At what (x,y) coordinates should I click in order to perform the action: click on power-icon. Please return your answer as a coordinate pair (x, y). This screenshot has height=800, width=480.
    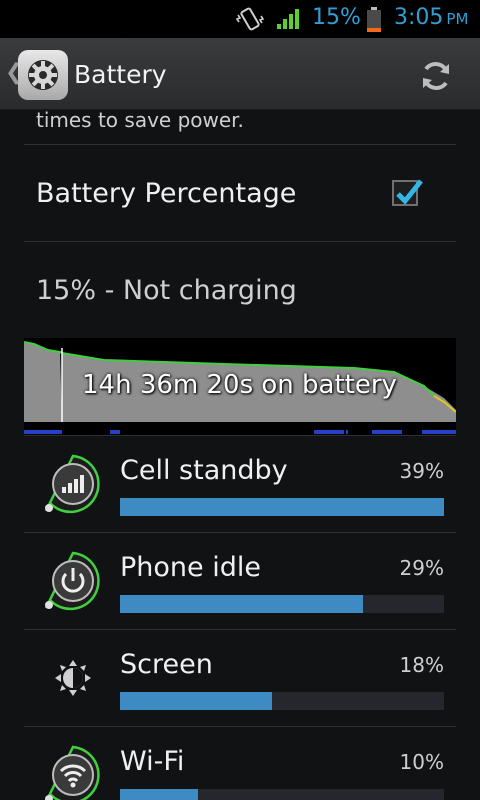
    Looking at the image, I should click on (73, 581).